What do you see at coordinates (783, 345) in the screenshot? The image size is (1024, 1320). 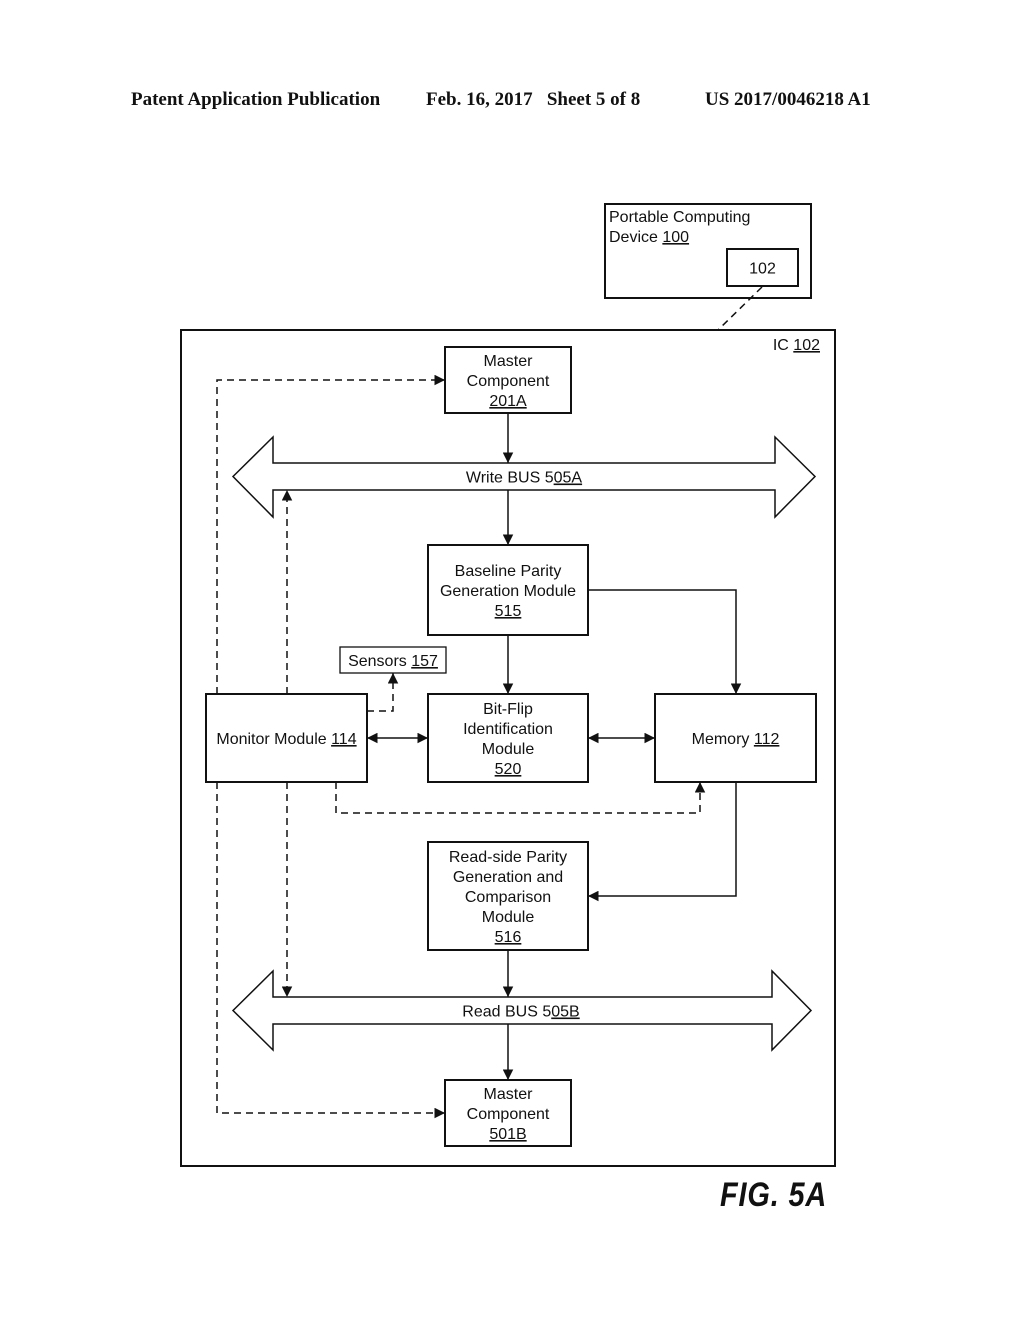 I see `label-text: IC` at bounding box center [783, 345].